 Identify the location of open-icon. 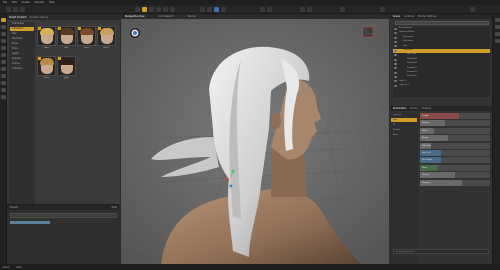
(15, 9).